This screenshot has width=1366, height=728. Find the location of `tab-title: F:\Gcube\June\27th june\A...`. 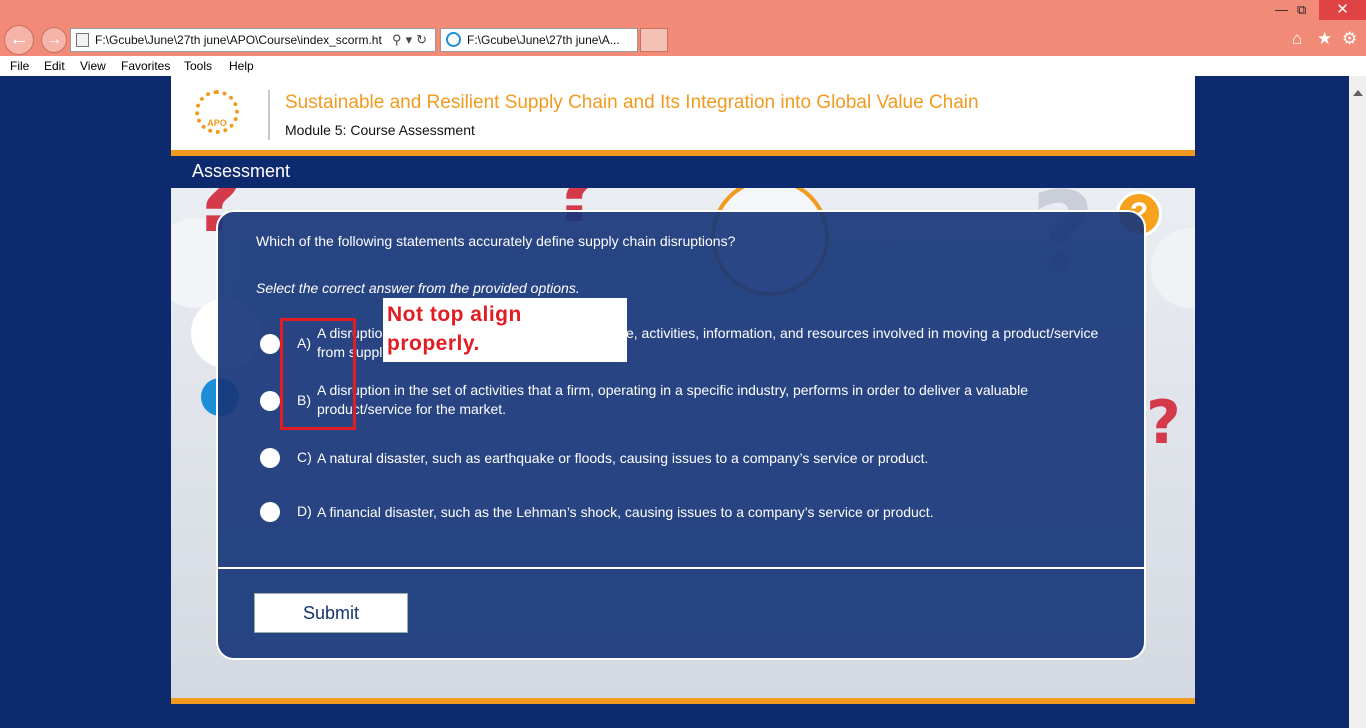

tab-title: F:\Gcube\June\27th june\A... is located at coordinates (543, 40).